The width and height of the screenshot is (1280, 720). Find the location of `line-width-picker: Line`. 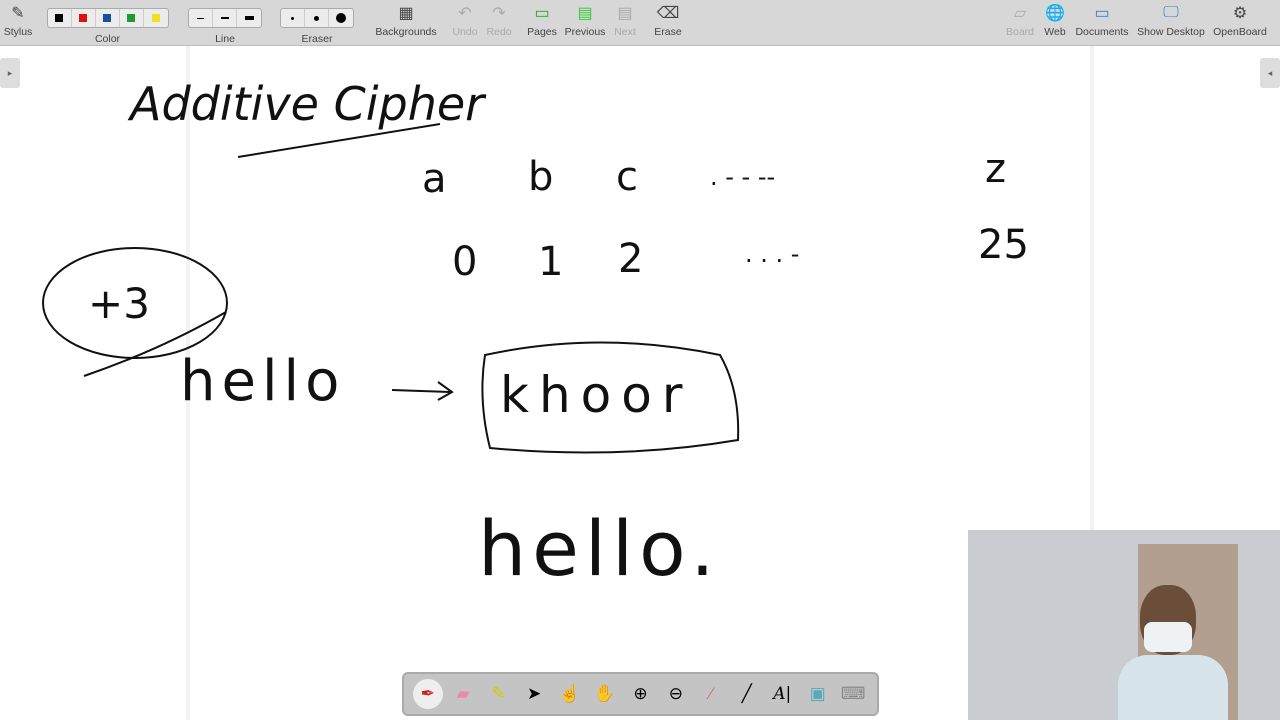

line-width-picker: Line is located at coordinates (225, 23).